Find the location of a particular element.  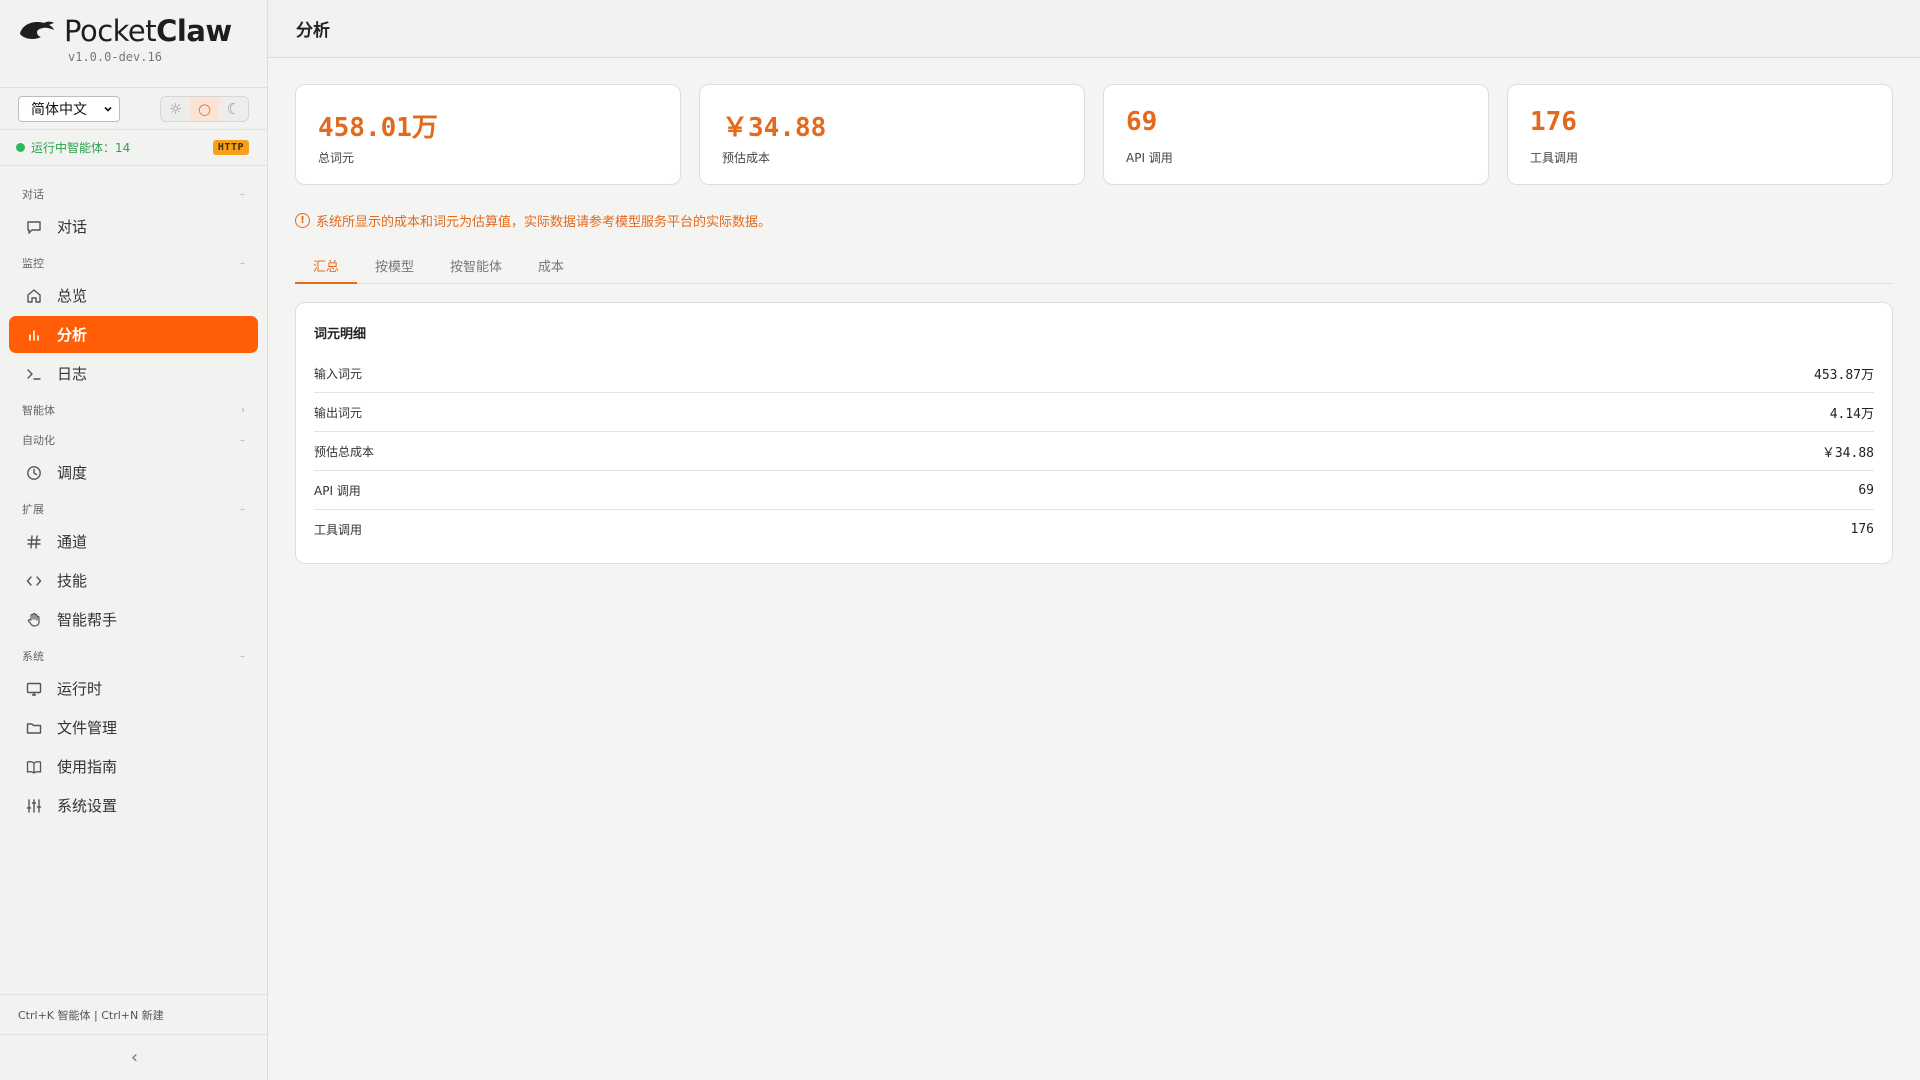

code-icon is located at coordinates (34, 581).